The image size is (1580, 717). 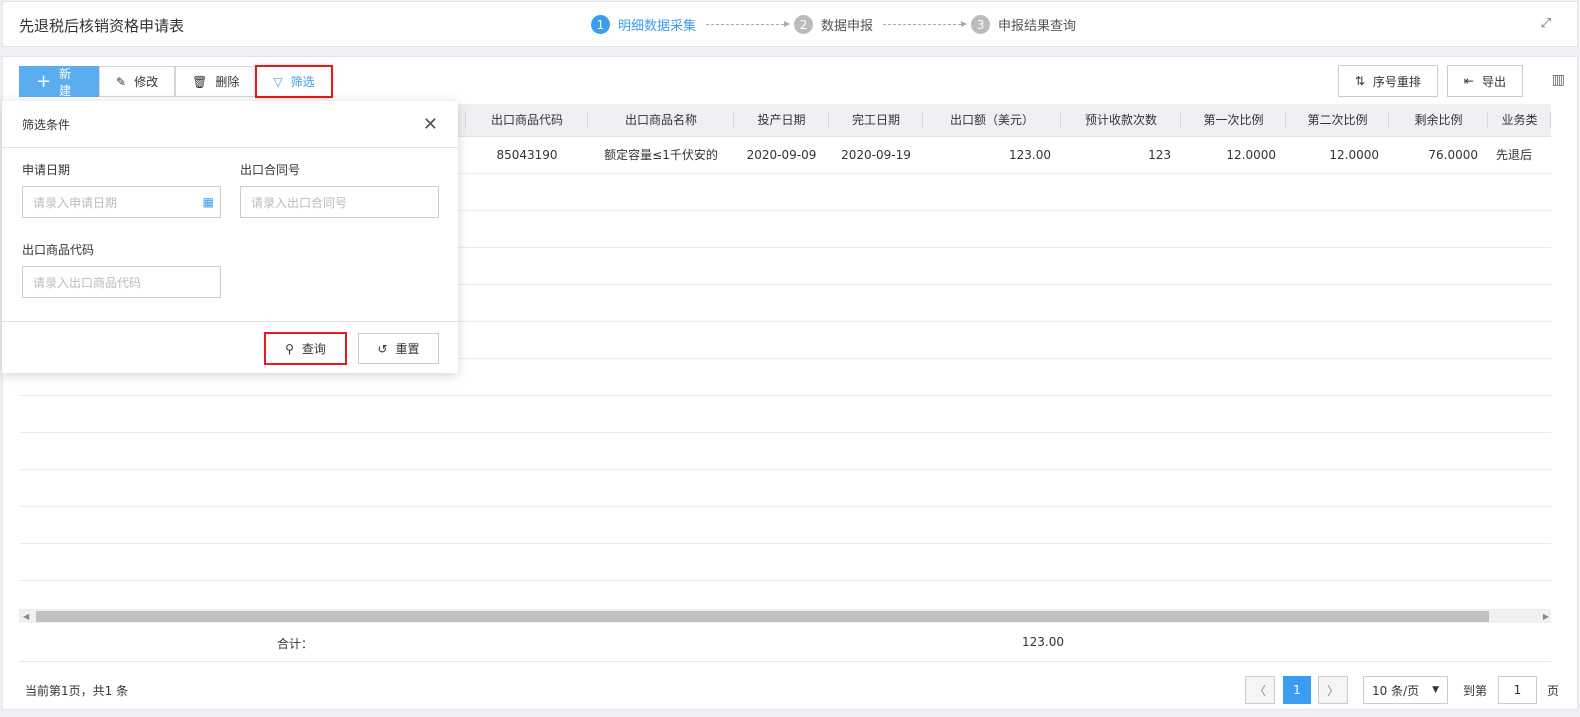 I want to click on step-2: 2 数据申报, so click(x=833, y=24).